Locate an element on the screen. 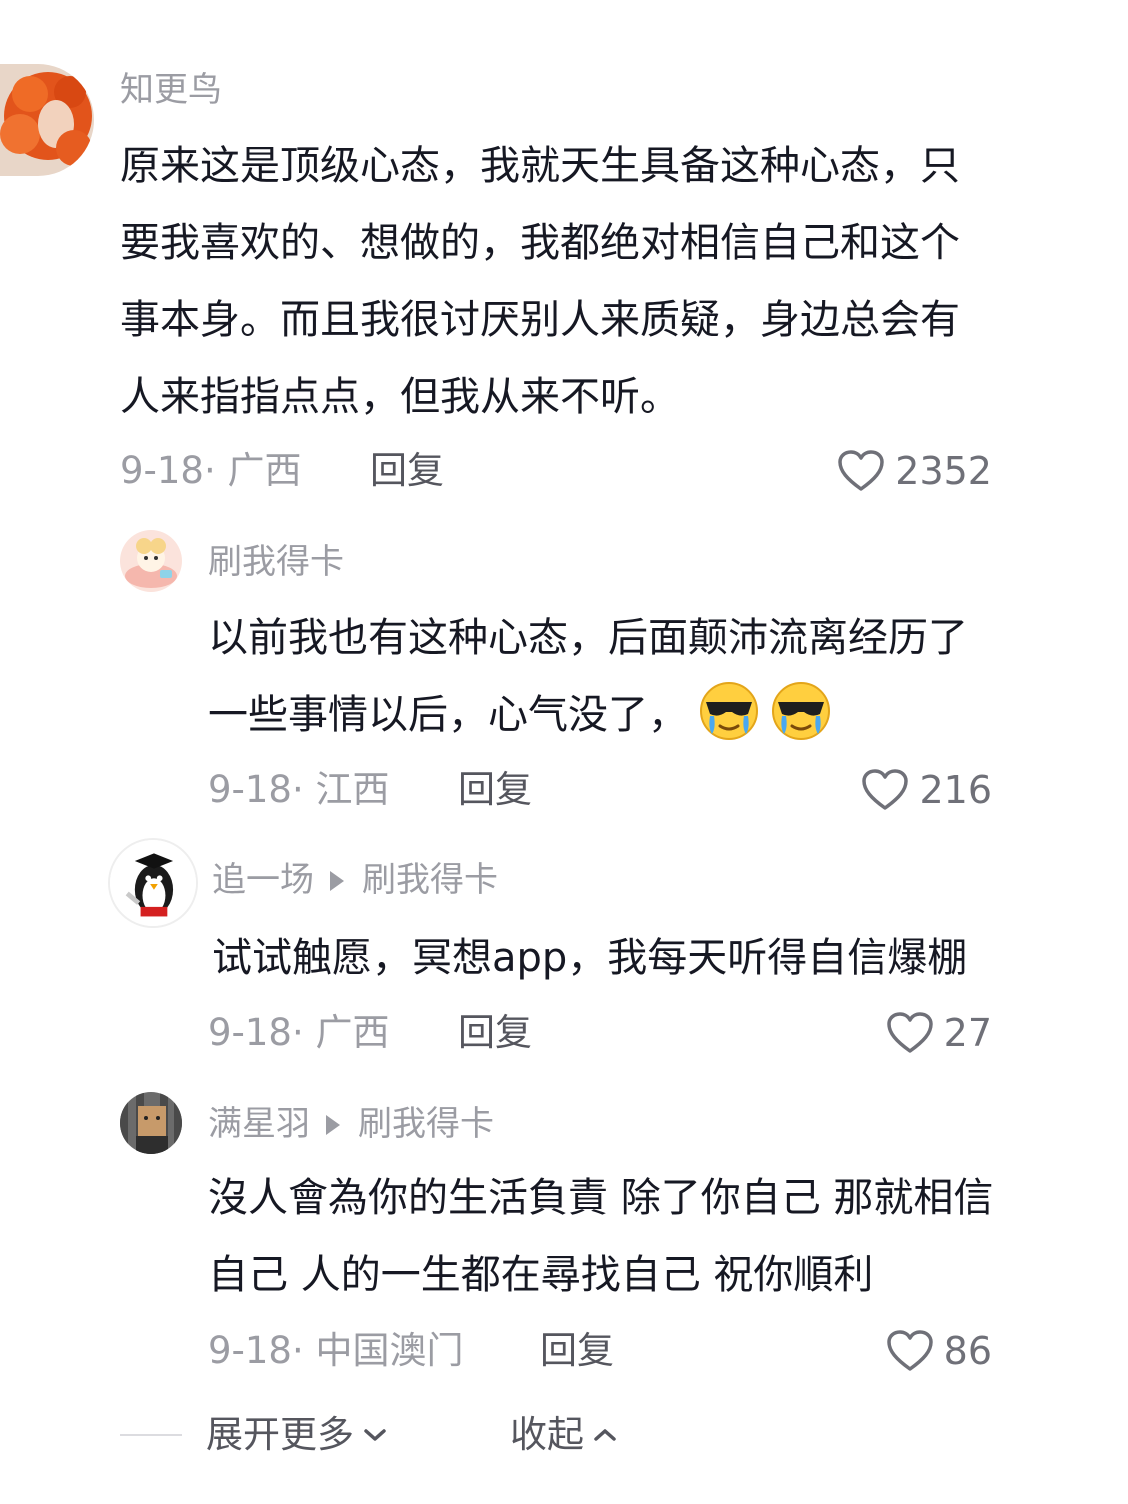  comment-text-line: 沒人會為你的生活負責 除了你自己 那就相信 is located at coordinates (601, 1198).